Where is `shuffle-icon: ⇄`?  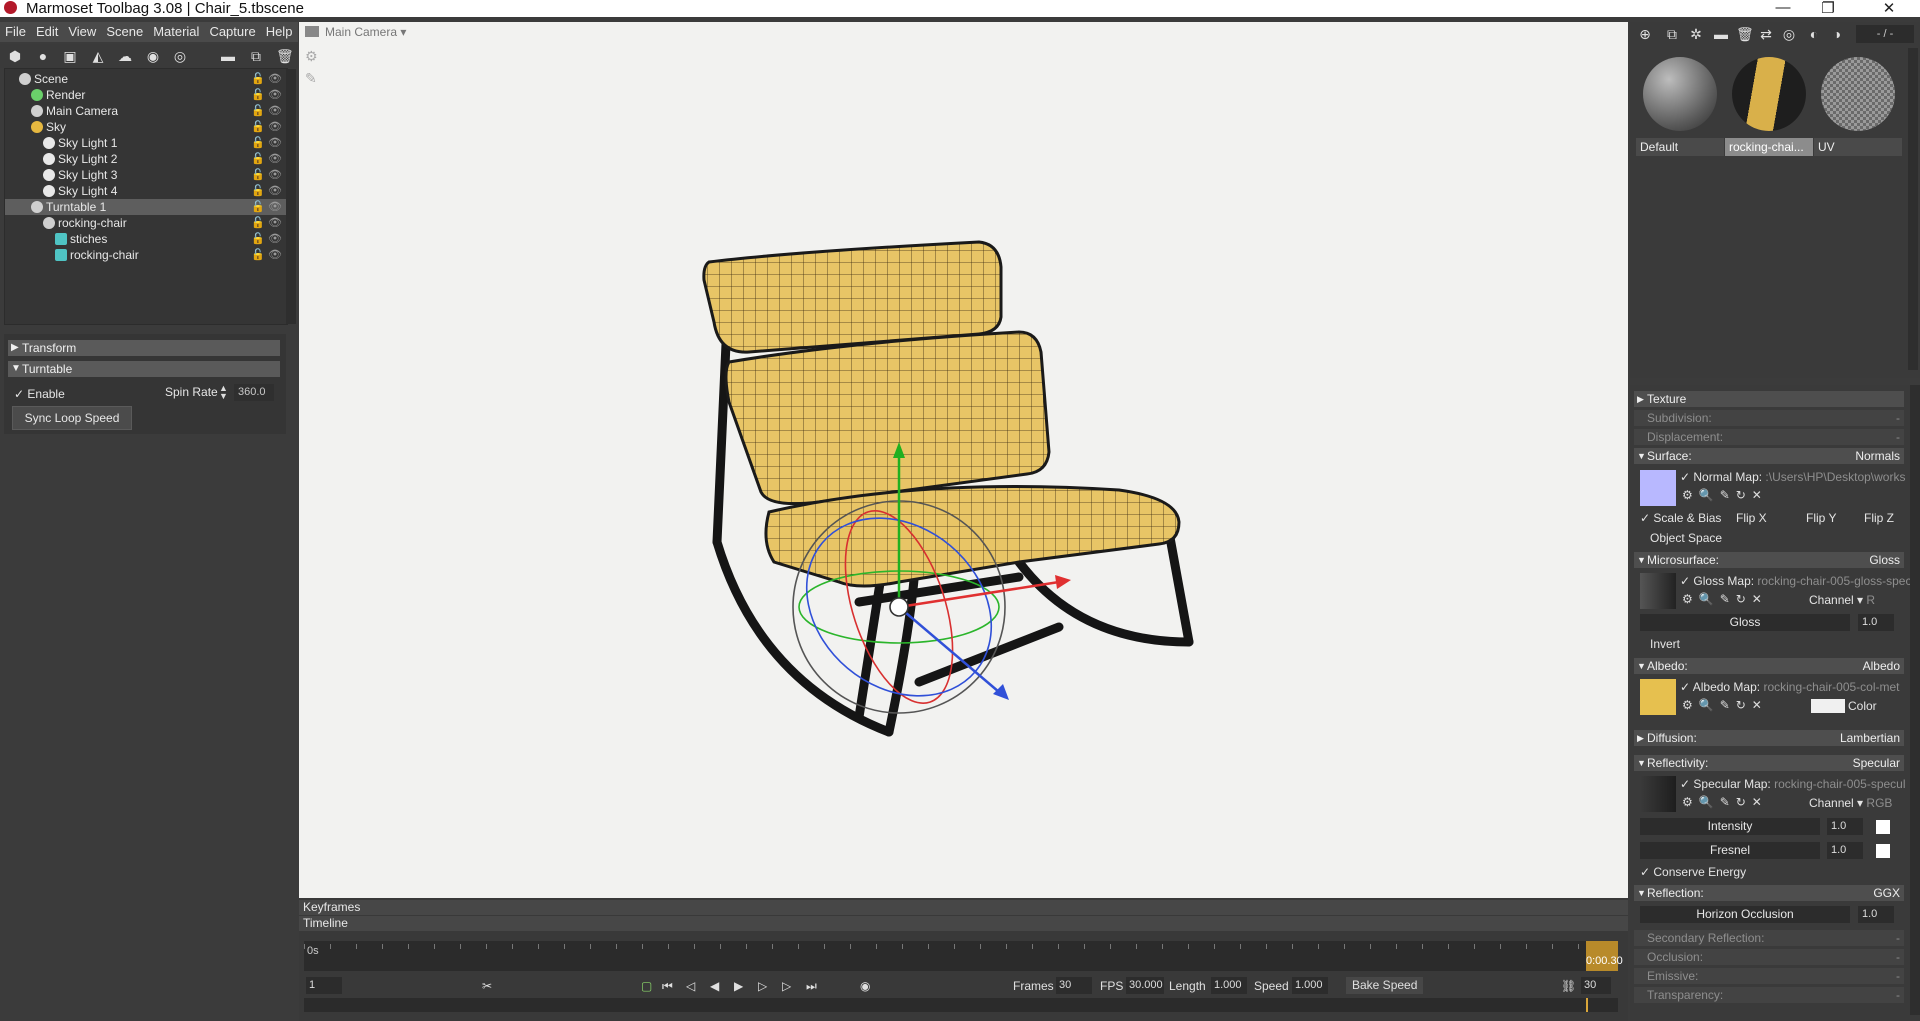 shuffle-icon: ⇄ is located at coordinates (1766, 34).